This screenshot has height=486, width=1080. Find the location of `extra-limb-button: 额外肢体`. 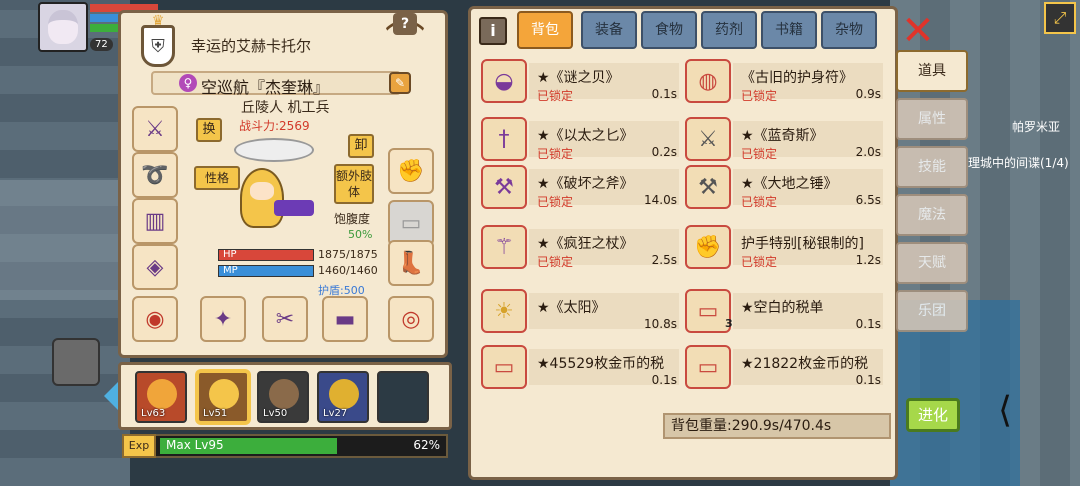

extra-limb-button: 额外肢体 is located at coordinates (354, 184).